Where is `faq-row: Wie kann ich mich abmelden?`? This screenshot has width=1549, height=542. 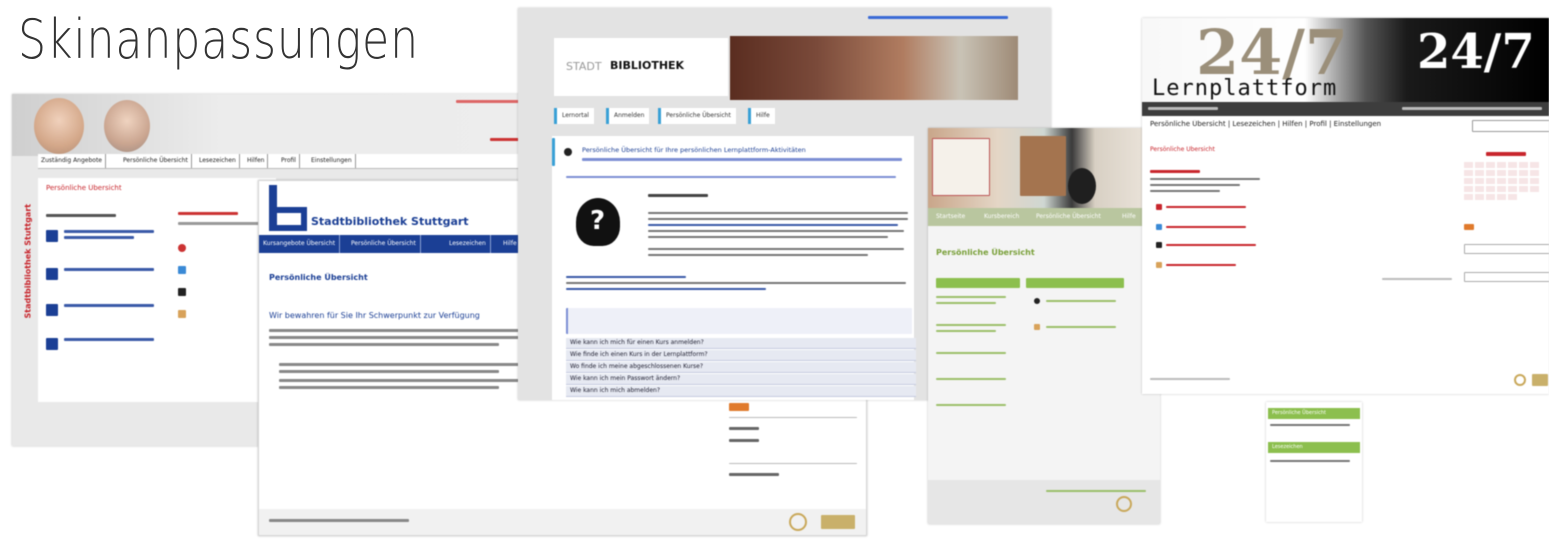
faq-row: Wie kann ich mich abmelden? is located at coordinates (741, 391).